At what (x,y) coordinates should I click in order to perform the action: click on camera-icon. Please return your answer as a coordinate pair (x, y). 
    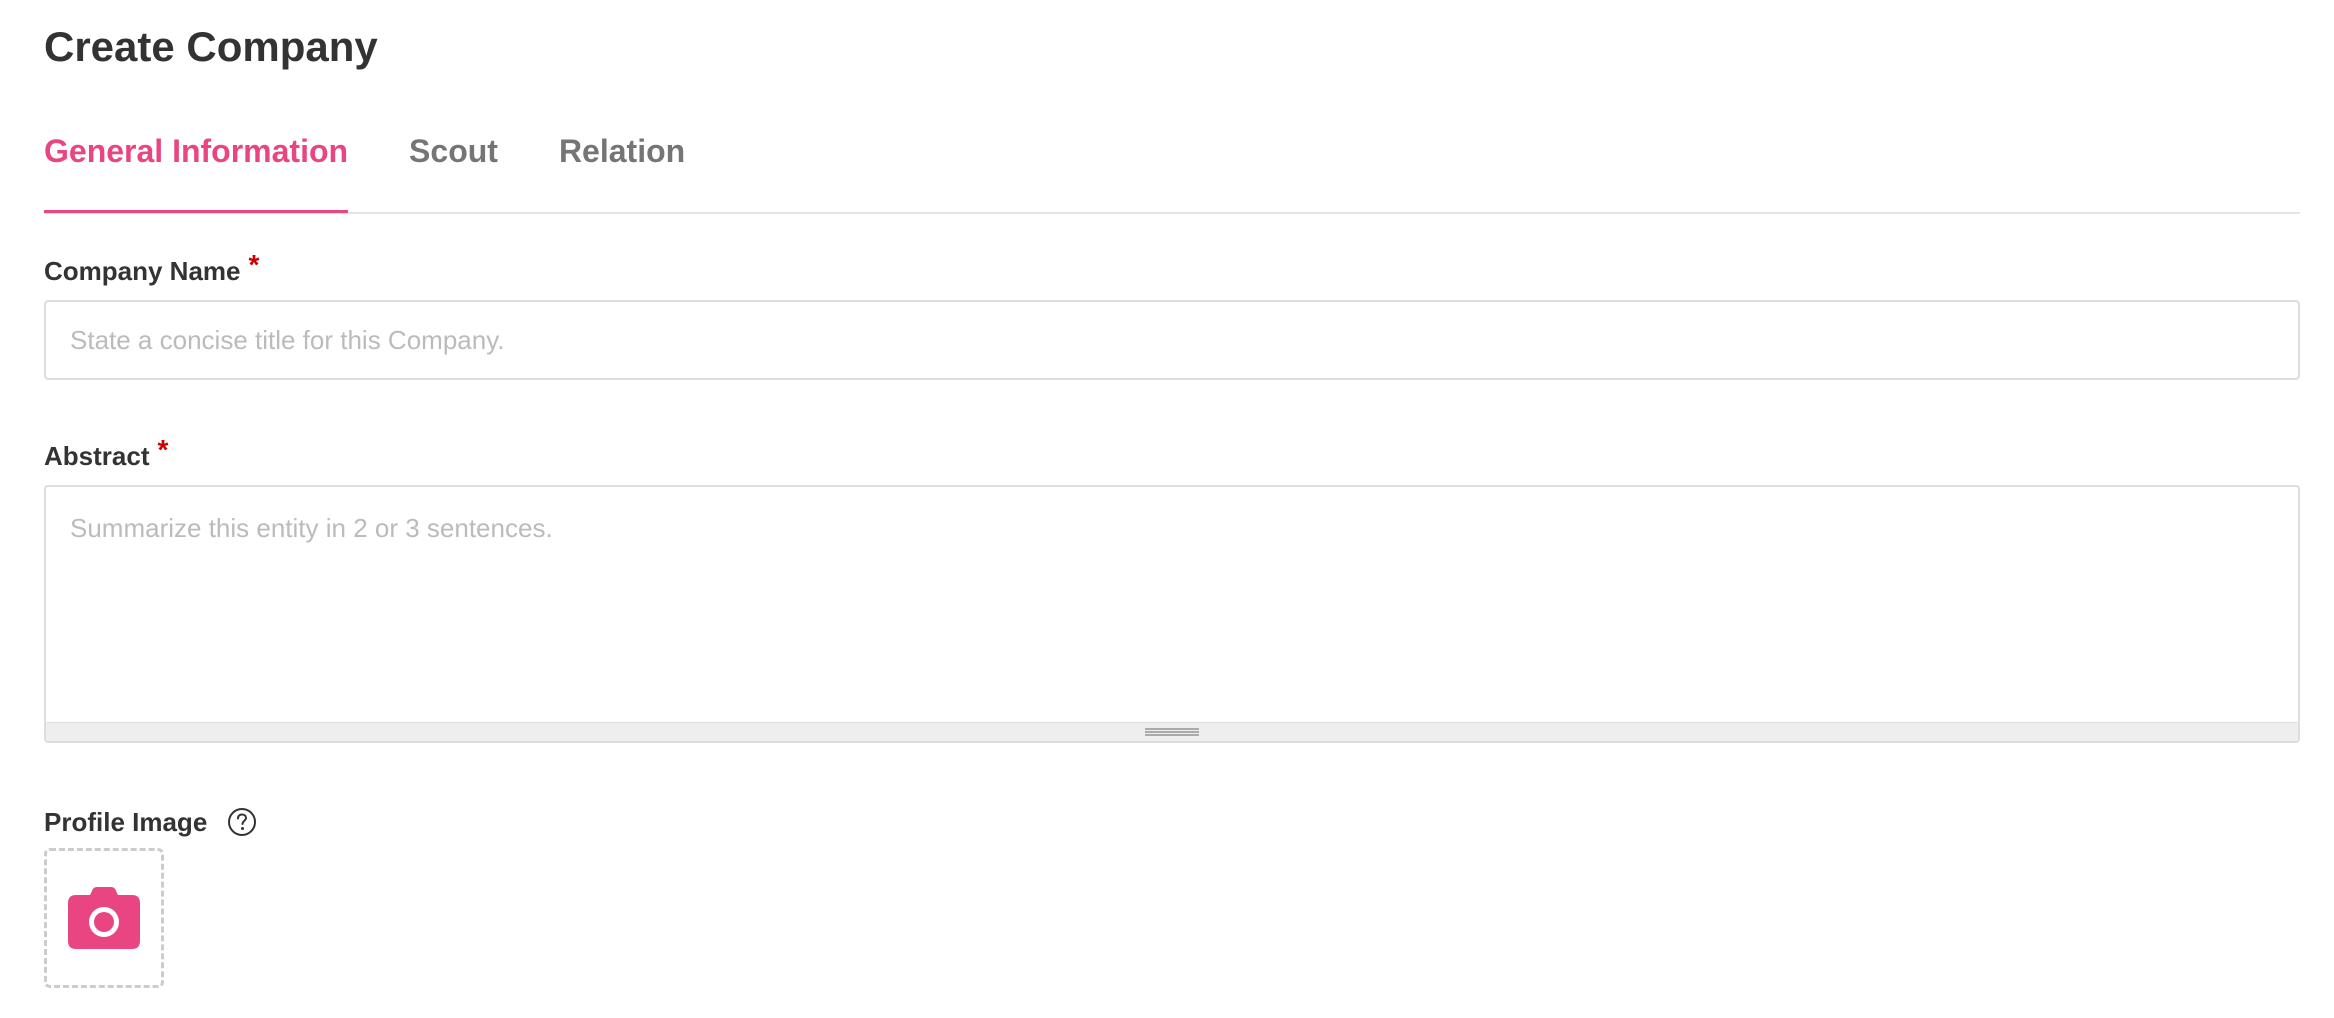
    Looking at the image, I should click on (104, 918).